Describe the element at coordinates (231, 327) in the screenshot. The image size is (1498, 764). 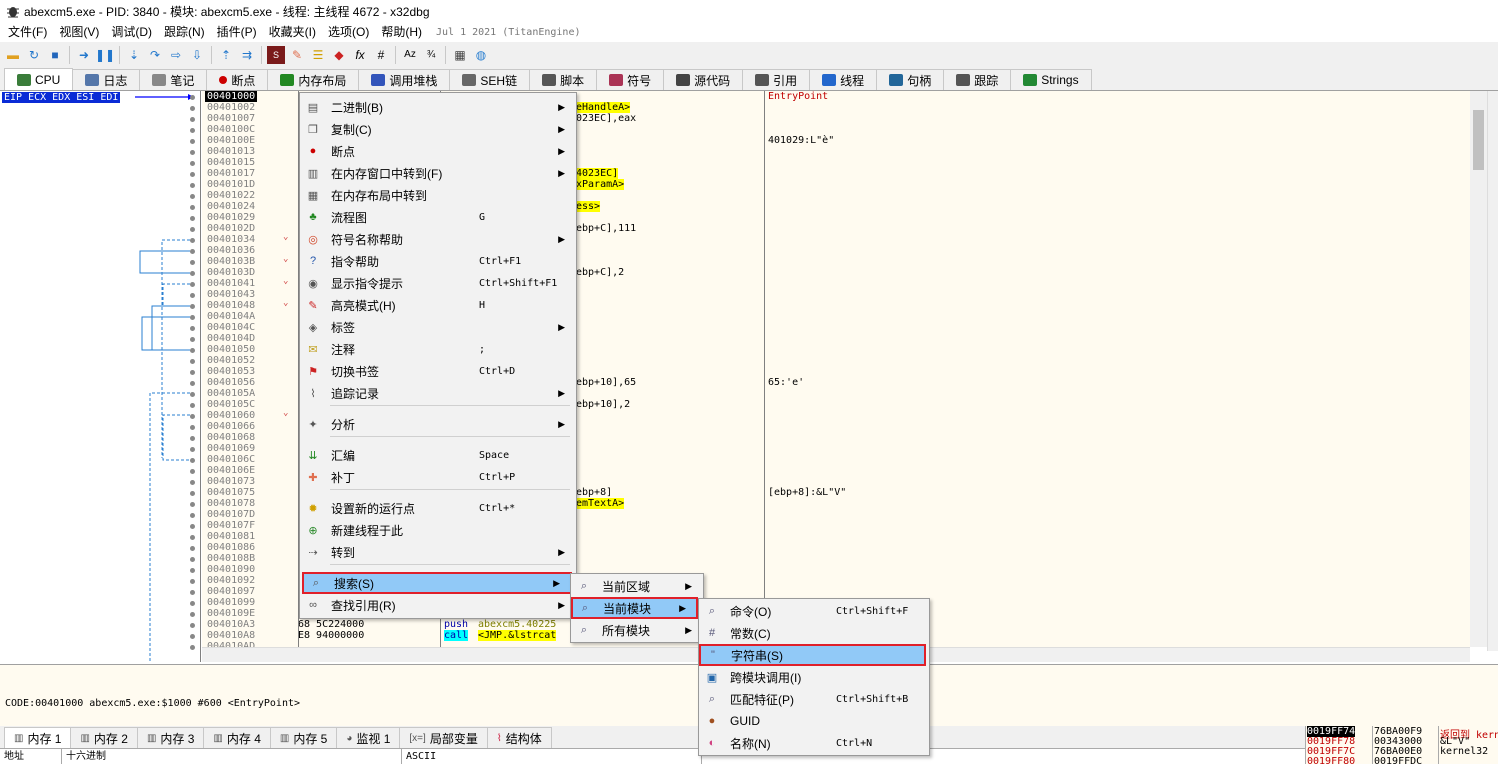
I see `address-cell: 0040104C` at that location.